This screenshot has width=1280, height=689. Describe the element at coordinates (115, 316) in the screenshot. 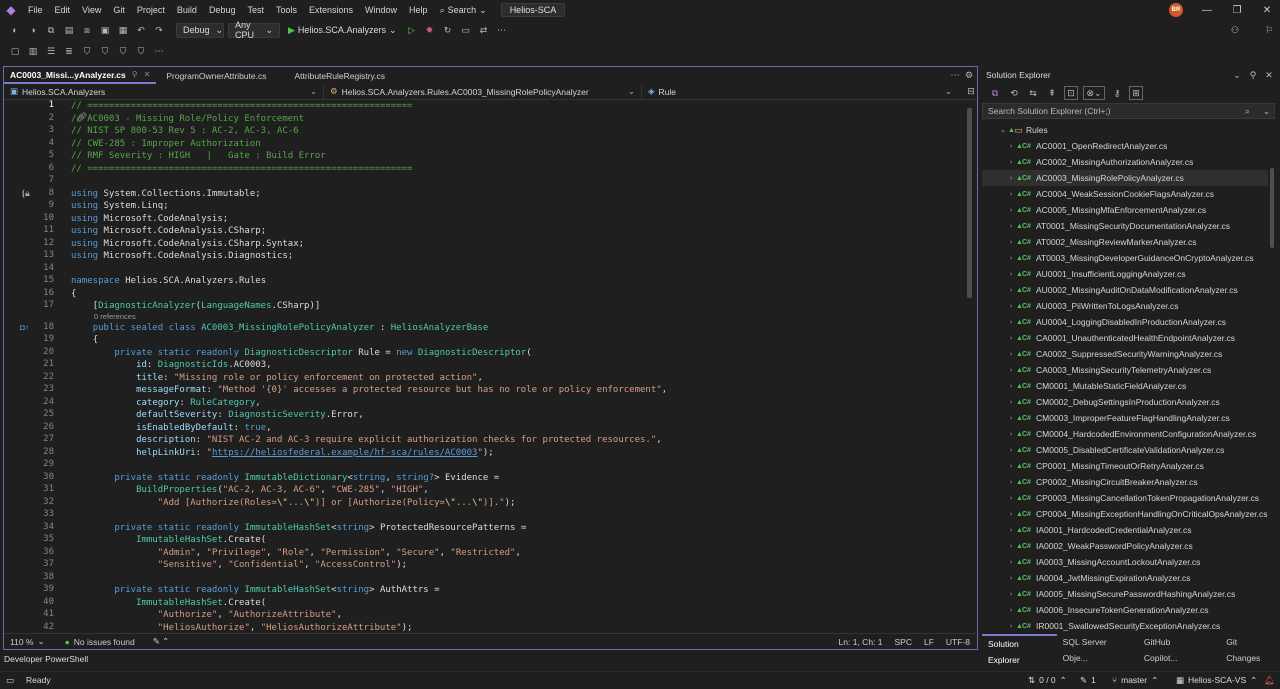

I see `codelens-references: 0 references` at that location.